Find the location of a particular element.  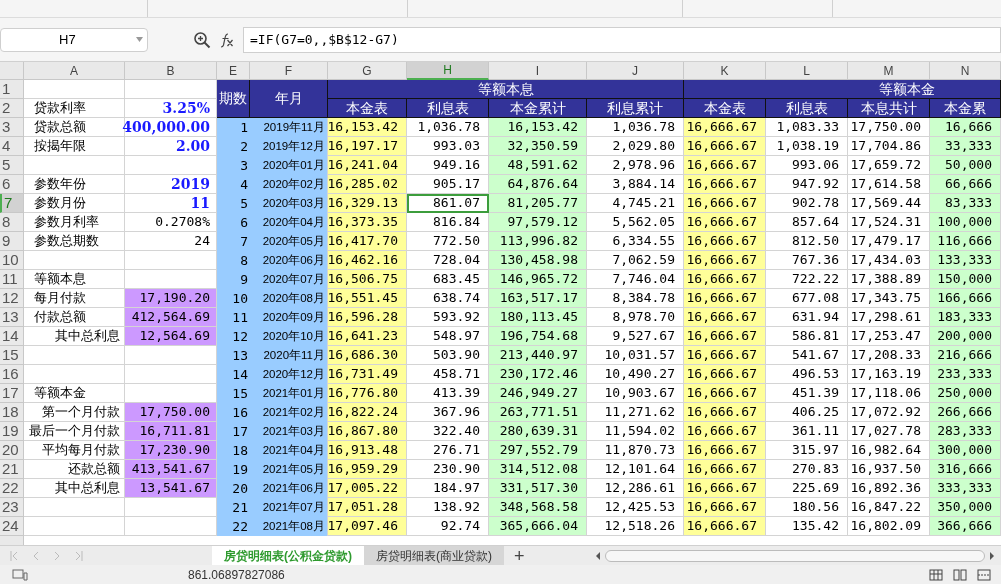

table-cell: 2020年02月 is located at coordinates (289, 184).